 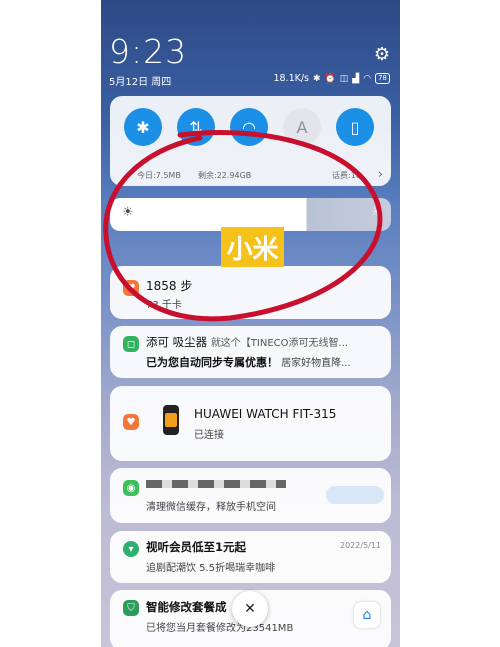 What do you see at coordinates (186, 607) in the screenshot?
I see `notification-title: 智能修改套餐成` at bounding box center [186, 607].